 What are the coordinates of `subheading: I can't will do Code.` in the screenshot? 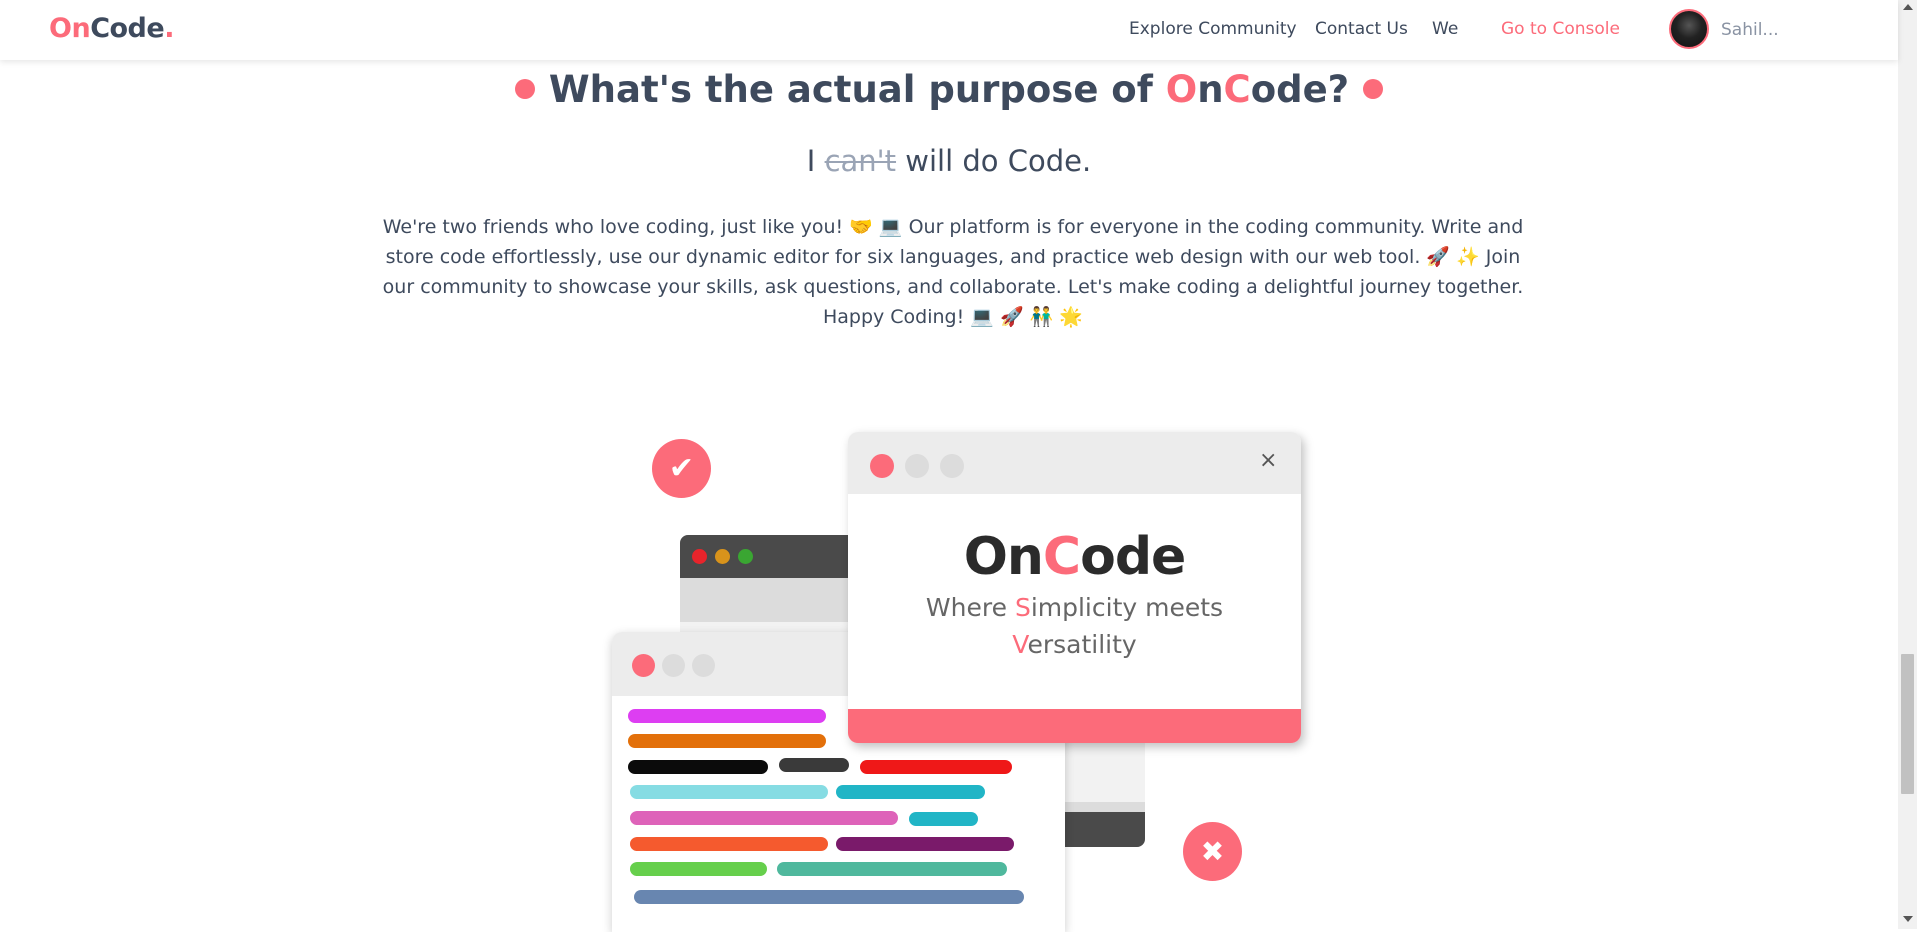 It's located at (949, 161).